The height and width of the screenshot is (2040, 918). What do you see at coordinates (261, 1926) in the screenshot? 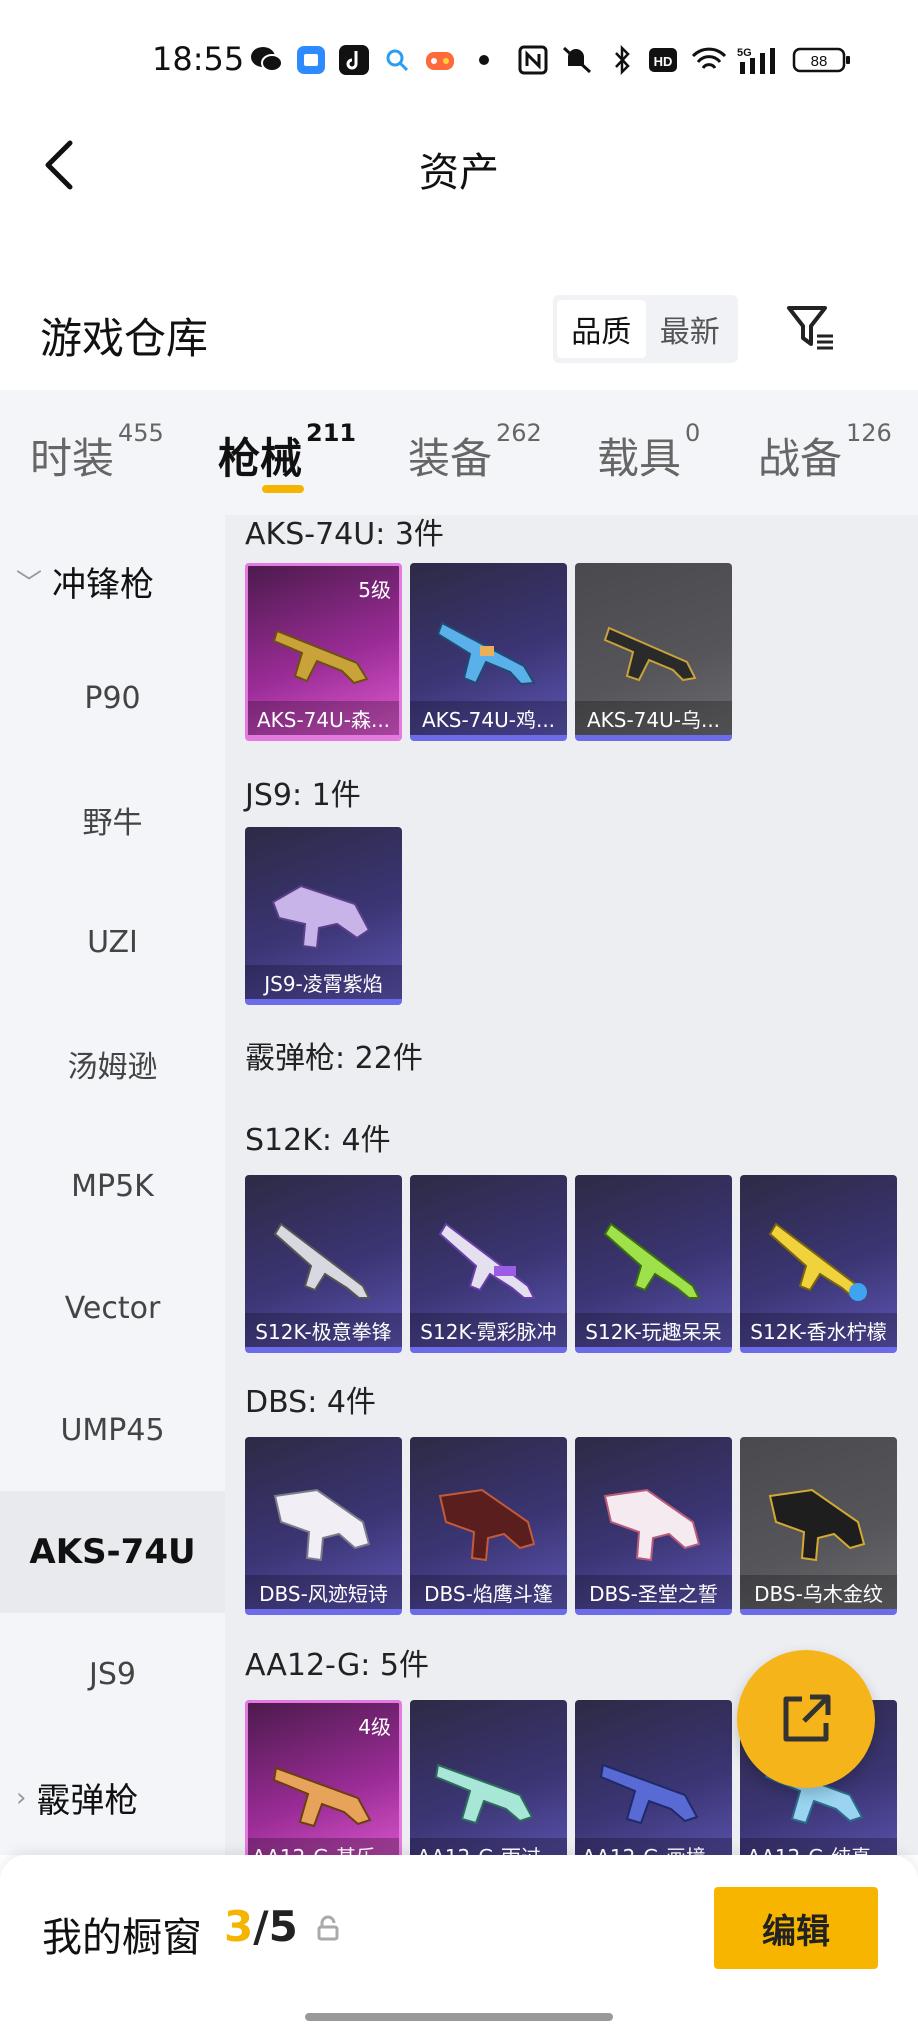
I see `showcase-count: 3/5` at bounding box center [261, 1926].